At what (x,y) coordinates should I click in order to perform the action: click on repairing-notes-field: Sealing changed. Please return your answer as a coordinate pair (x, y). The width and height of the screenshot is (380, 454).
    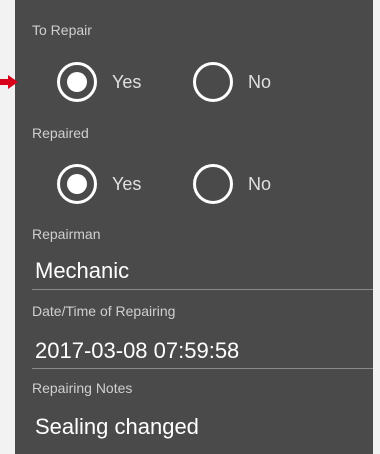
    Looking at the image, I should click on (117, 427).